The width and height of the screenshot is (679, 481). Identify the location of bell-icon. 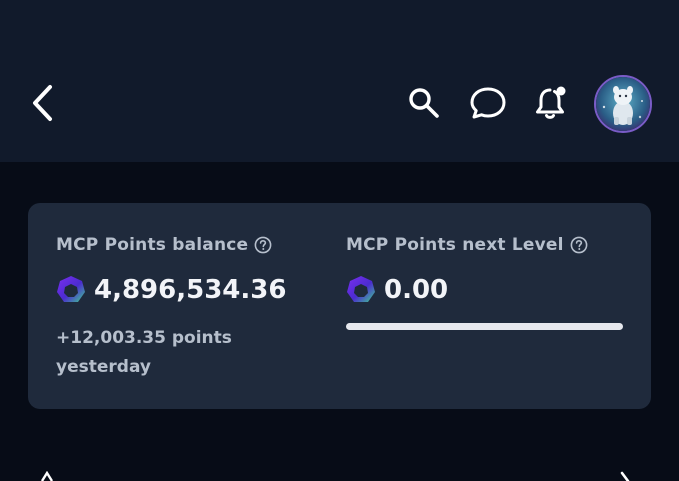
(551, 102).